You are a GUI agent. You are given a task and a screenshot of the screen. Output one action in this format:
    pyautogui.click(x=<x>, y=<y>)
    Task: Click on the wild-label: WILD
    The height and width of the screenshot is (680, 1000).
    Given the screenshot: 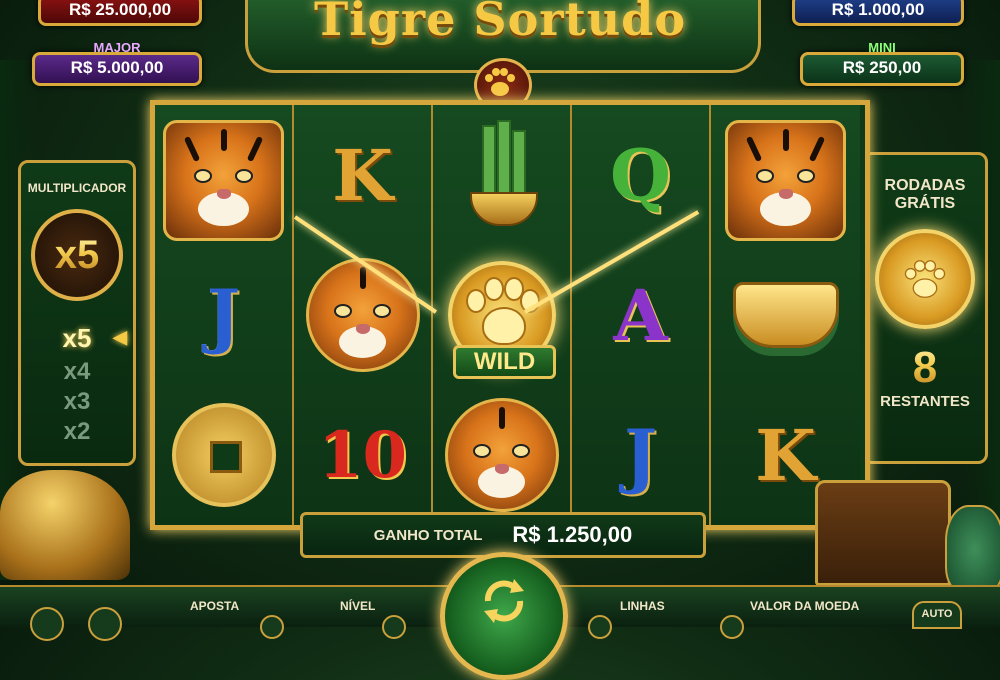 What is the action you would take?
    pyautogui.click(x=504, y=362)
    